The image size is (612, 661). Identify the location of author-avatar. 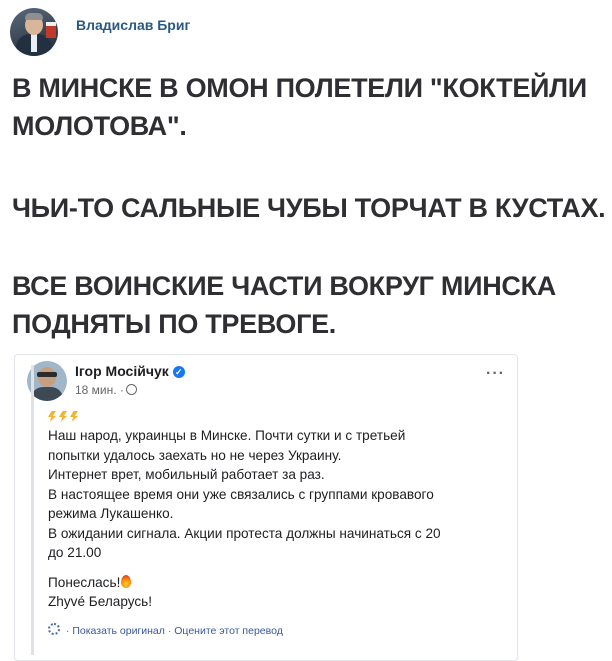
(34, 32).